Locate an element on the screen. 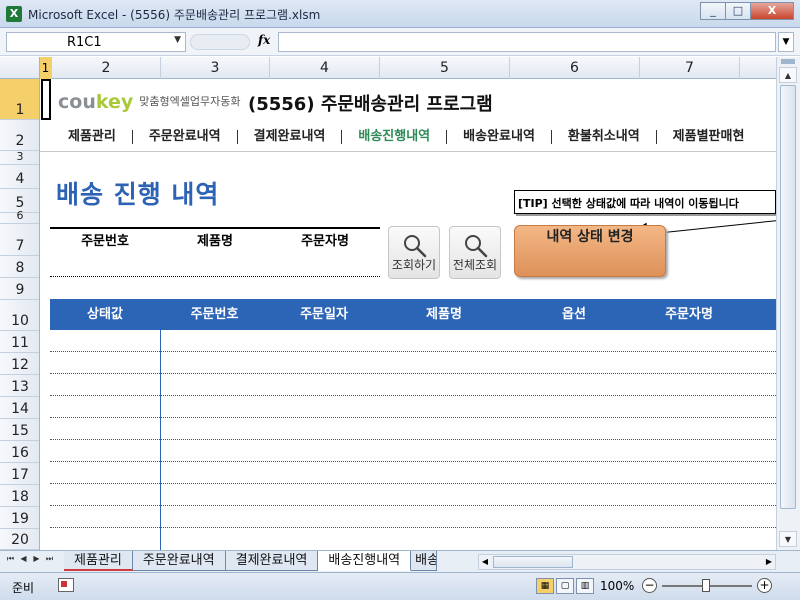 The height and width of the screenshot is (600, 800). column-header-6: 6 is located at coordinates (575, 68).